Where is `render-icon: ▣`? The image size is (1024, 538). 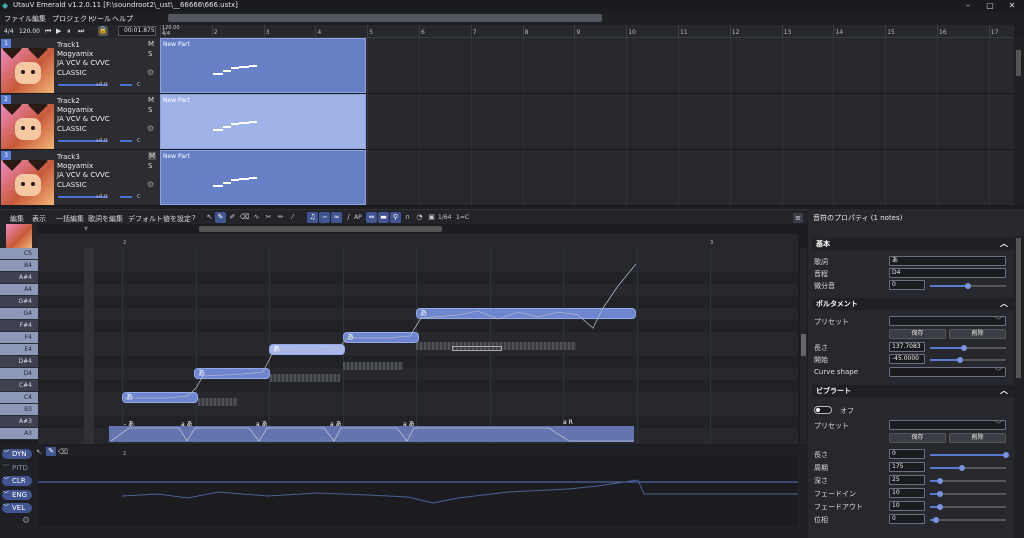
render-icon: ▣ is located at coordinates (431, 217).